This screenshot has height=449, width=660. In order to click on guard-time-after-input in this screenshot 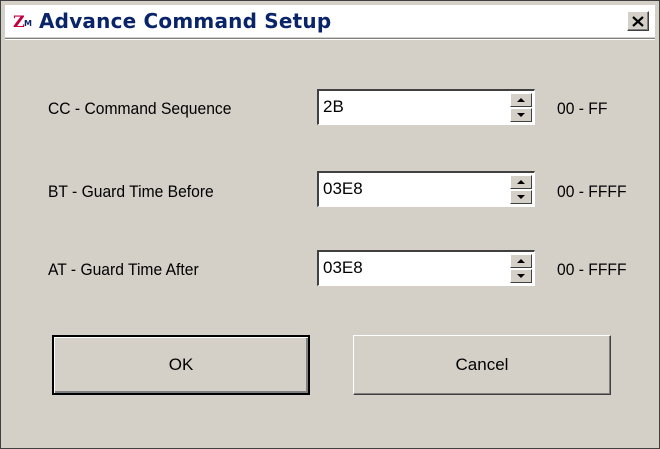, I will do `click(408, 268)`.